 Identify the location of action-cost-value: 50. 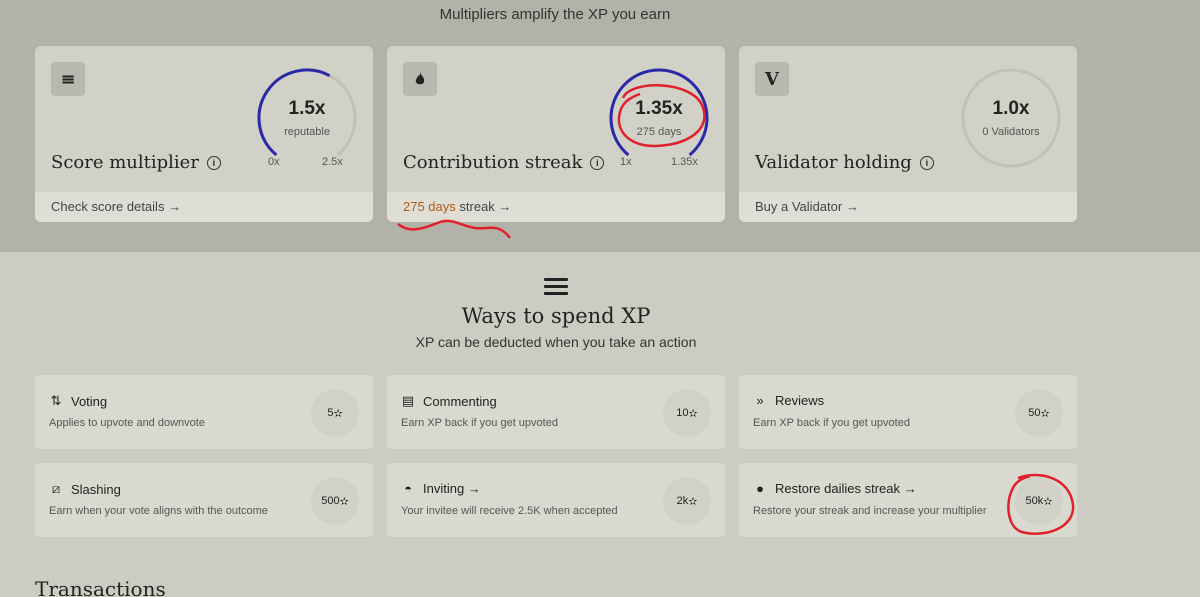
(1034, 413).